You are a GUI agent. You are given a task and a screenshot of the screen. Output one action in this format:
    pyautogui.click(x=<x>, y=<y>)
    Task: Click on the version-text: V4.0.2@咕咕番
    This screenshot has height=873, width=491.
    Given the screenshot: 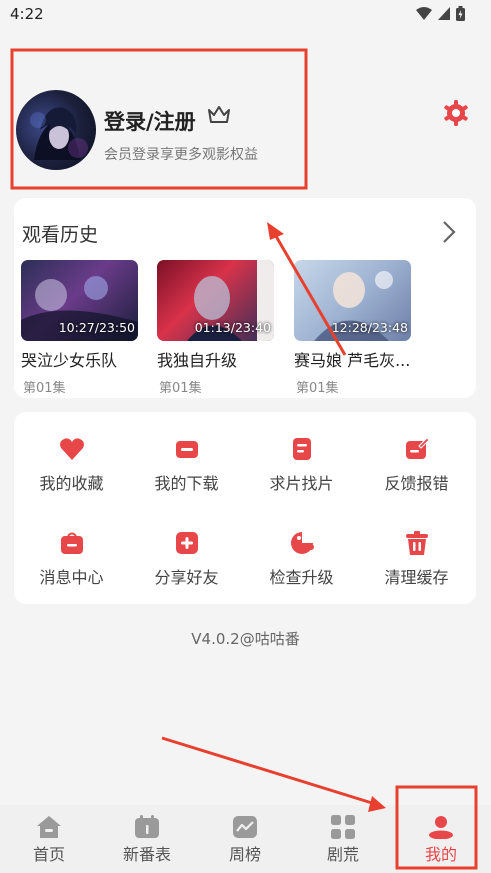 What is the action you would take?
    pyautogui.click(x=245, y=639)
    